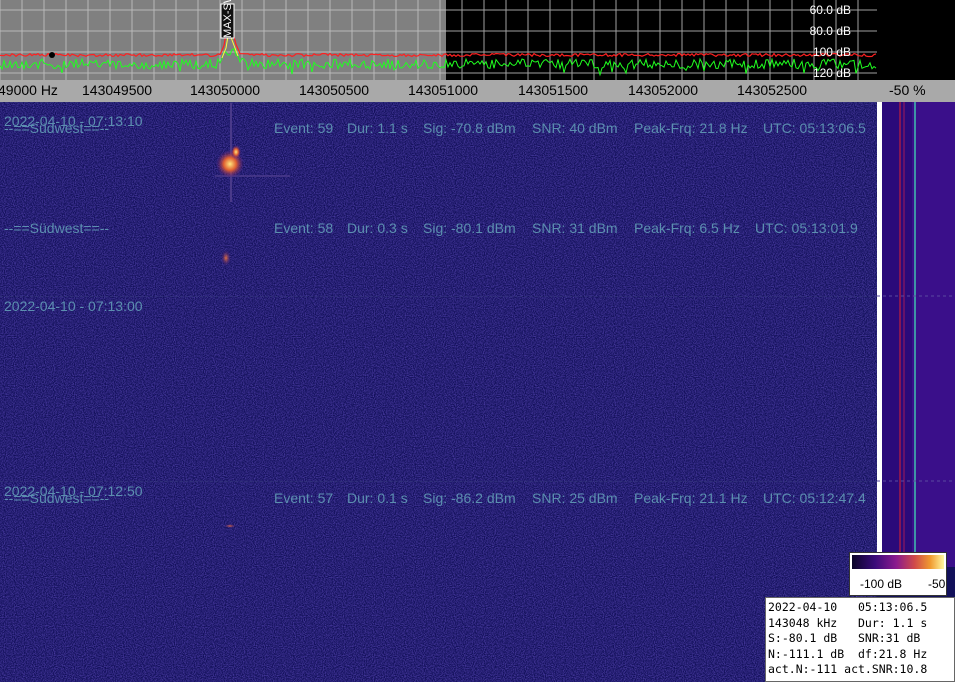 The width and height of the screenshot is (955, 682). I want to click on colorbar-legend: -100 dB -50, so click(898, 574).